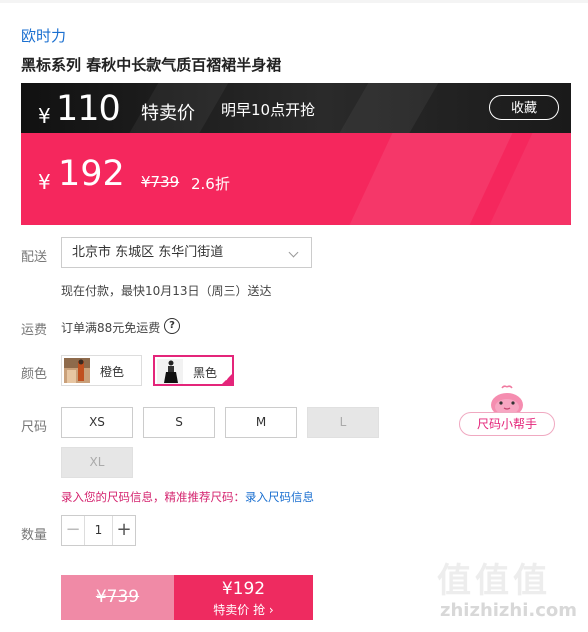 The image size is (588, 632). I want to click on help-icon: ?, so click(172, 326).